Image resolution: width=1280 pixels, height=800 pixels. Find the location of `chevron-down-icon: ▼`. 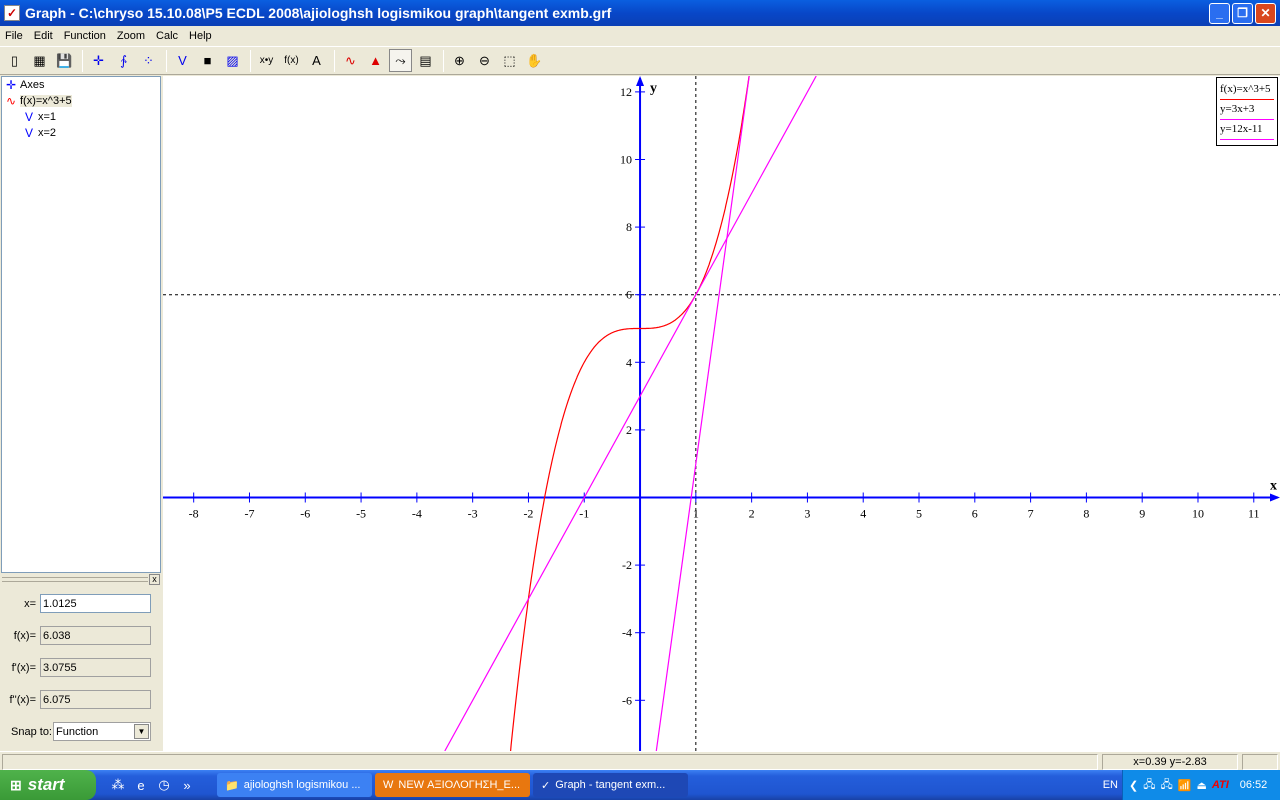

chevron-down-icon: ▼ is located at coordinates (141, 731).